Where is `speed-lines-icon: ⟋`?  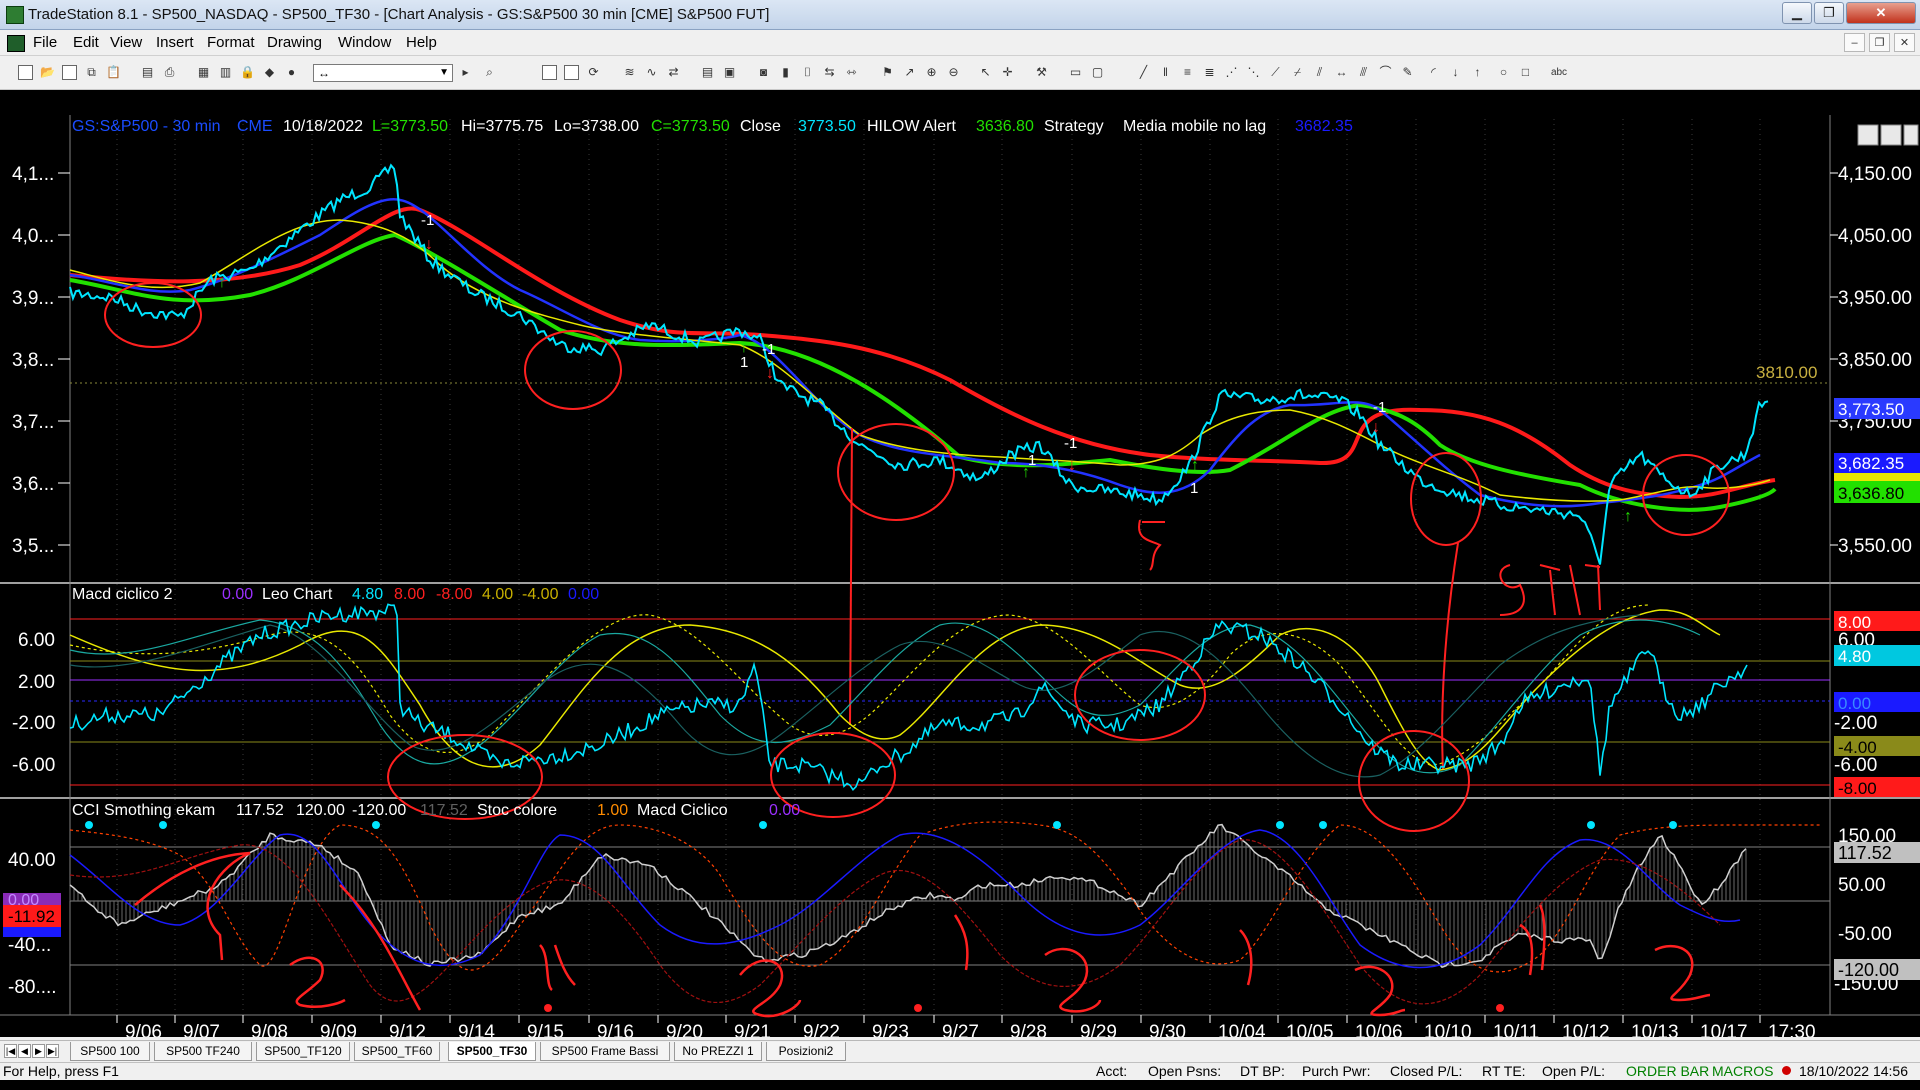
speed-lines-icon: ⟋ is located at coordinates (1275, 72).